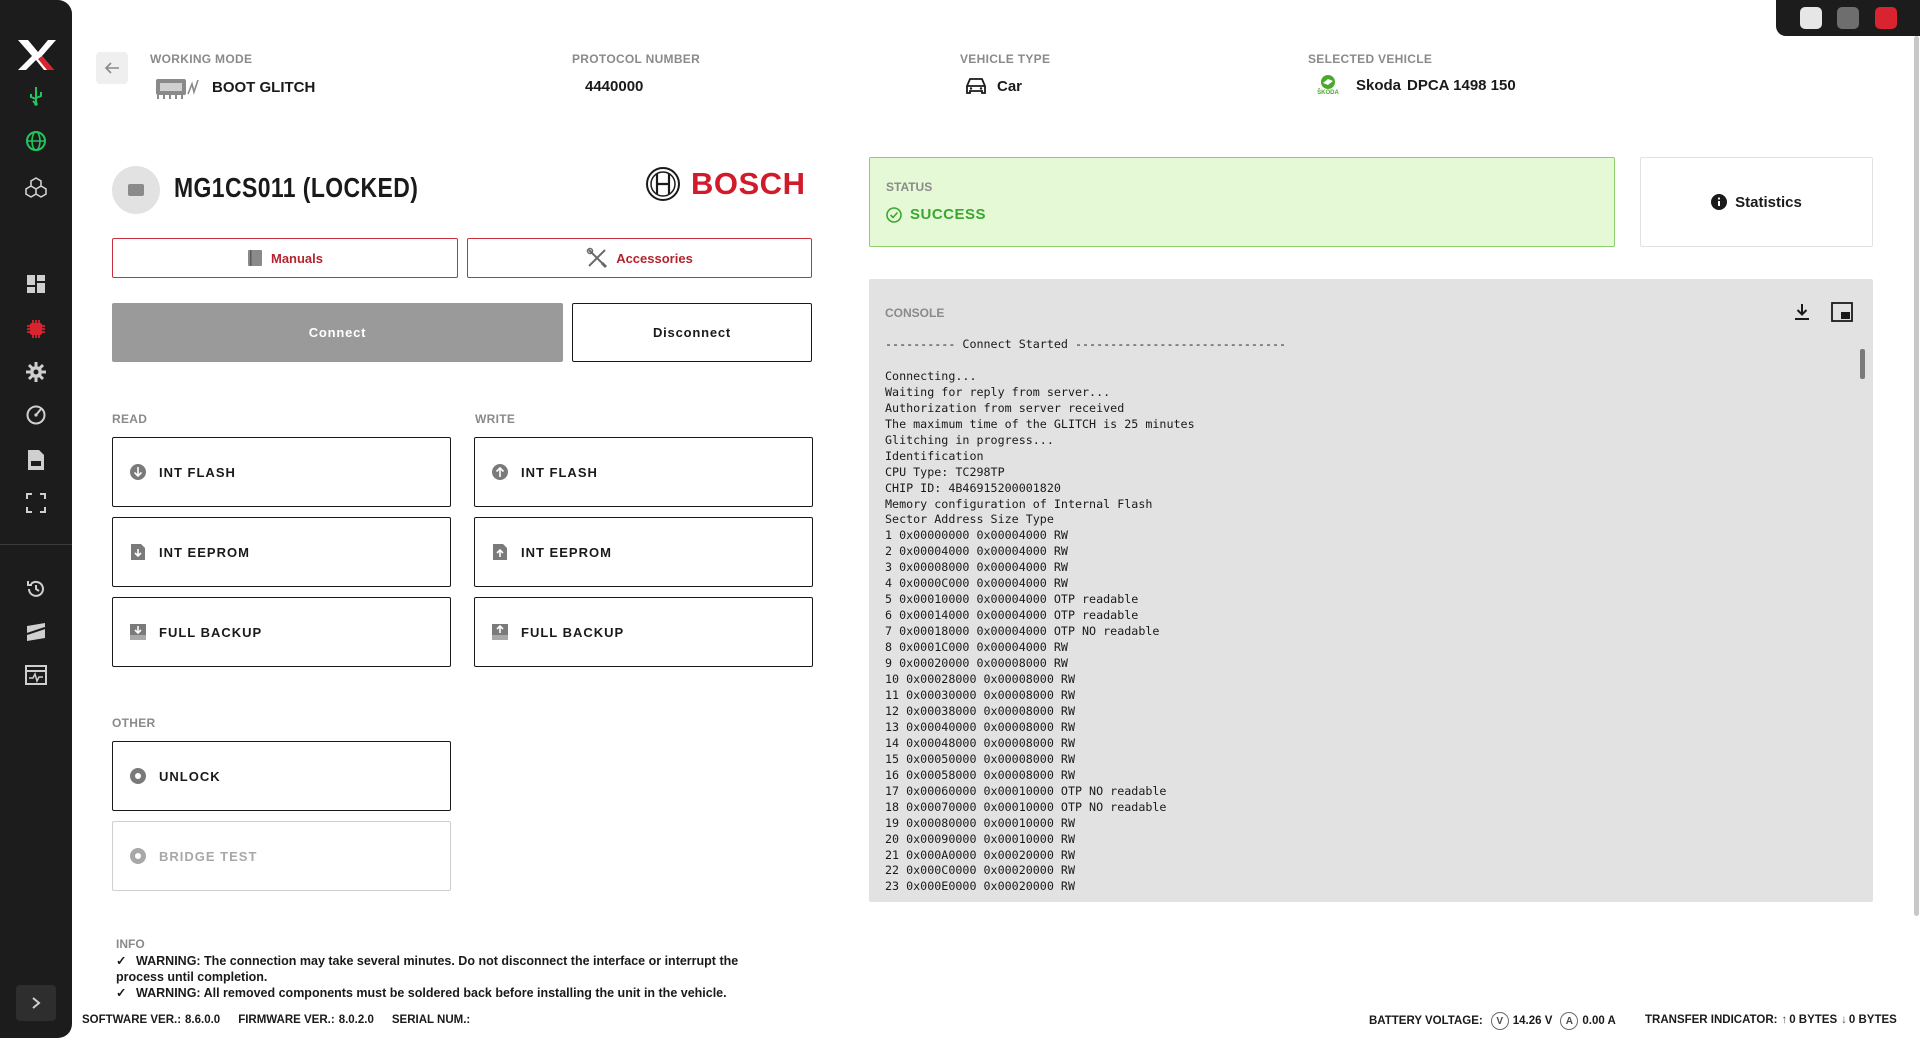 The image size is (1920, 1038). What do you see at coordinates (980, 870) in the screenshot?
I see `console-line: 22 0x000C0000 0x00020000 RW` at bounding box center [980, 870].